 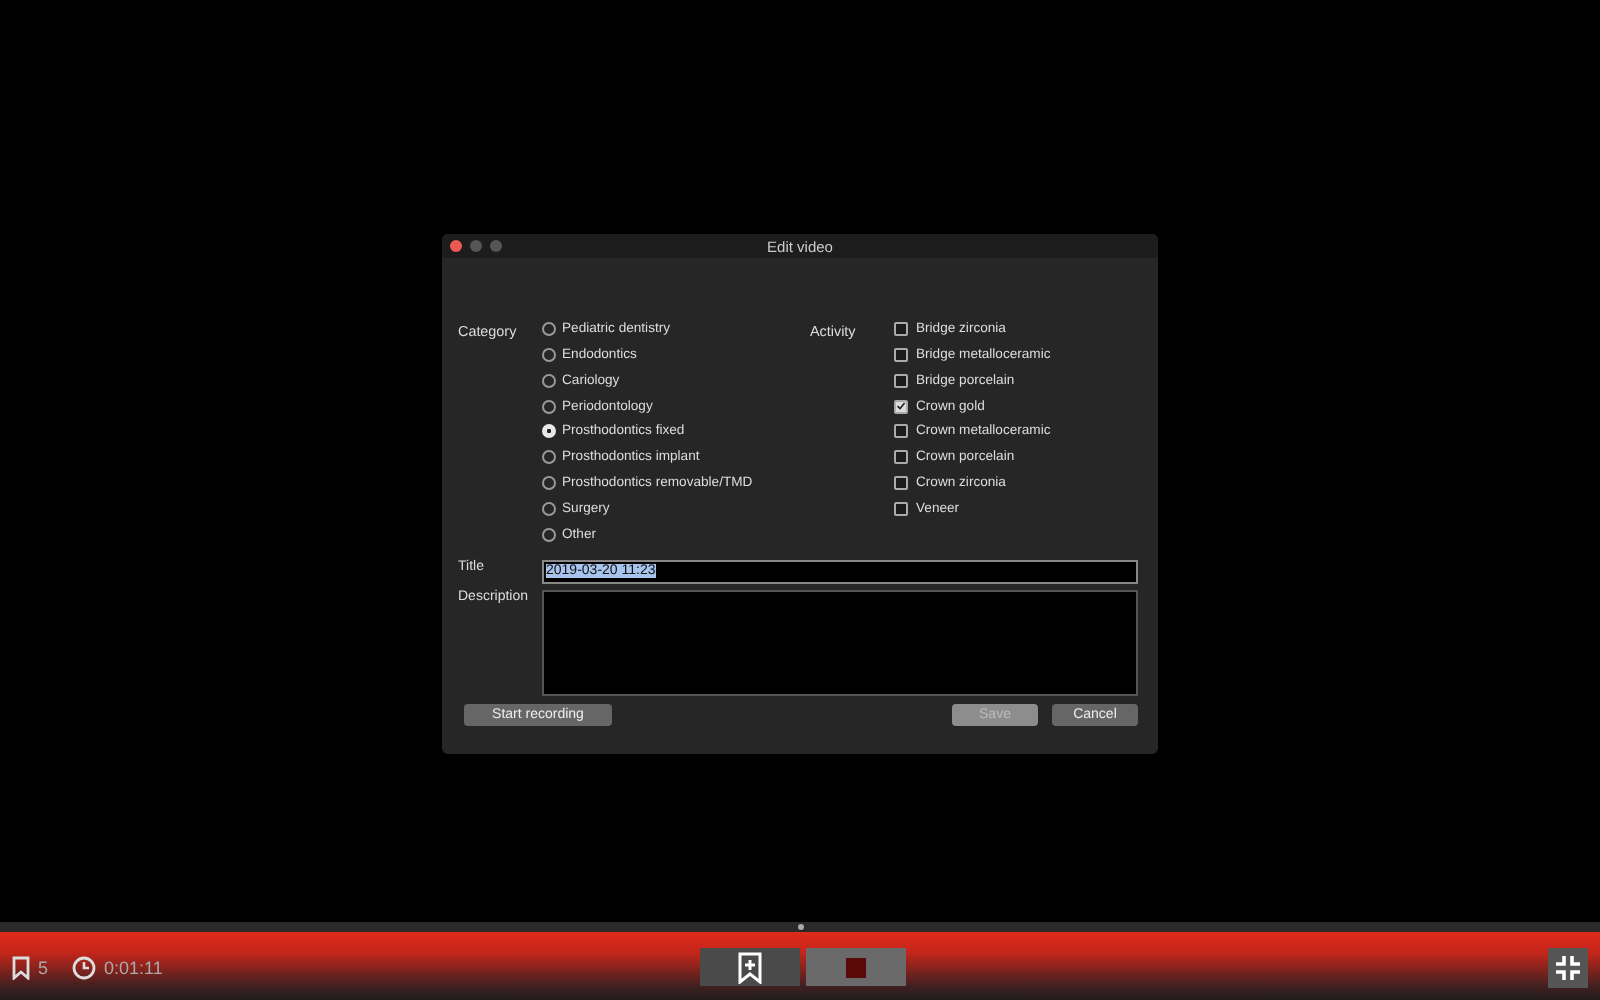 I want to click on close-button, so click(x=456, y=246).